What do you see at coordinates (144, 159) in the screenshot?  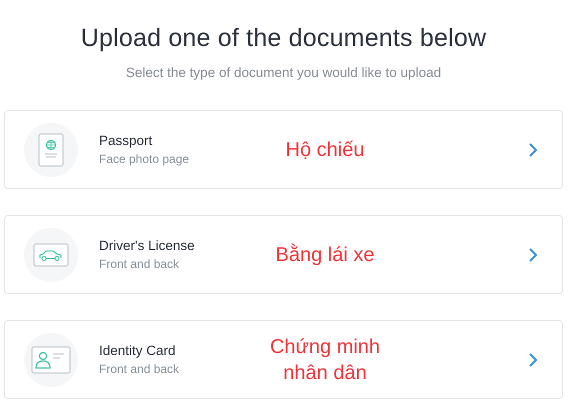 I see `document-detail: Face photo page` at bounding box center [144, 159].